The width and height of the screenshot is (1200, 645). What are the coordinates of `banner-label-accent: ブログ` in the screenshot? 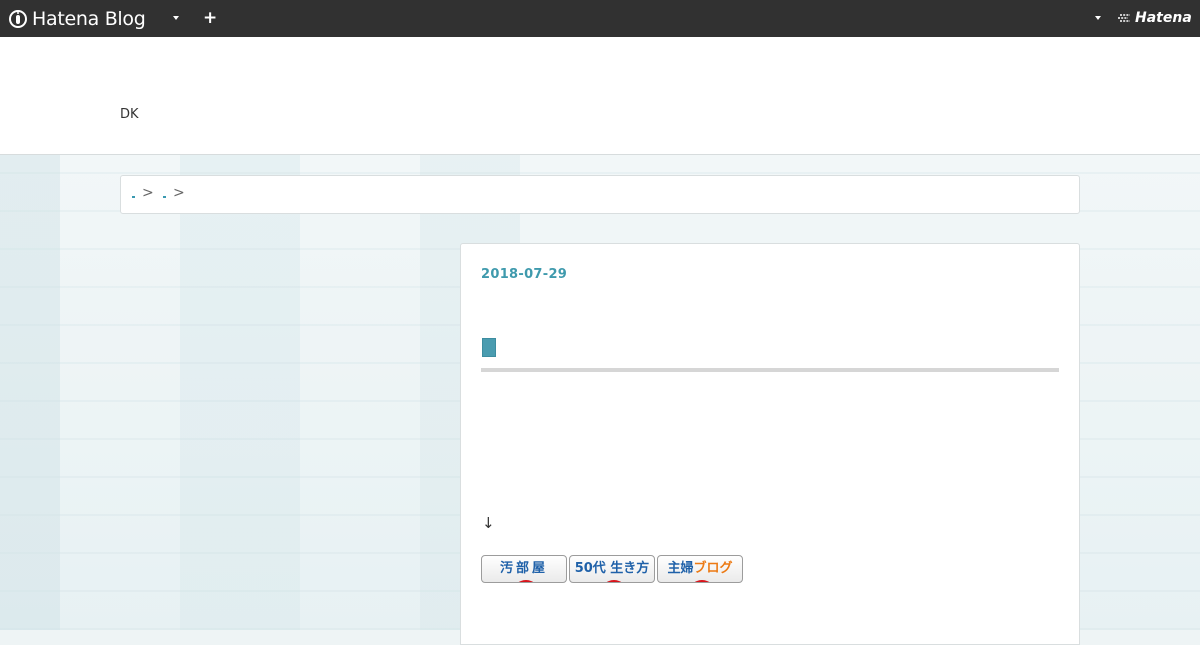 It's located at (713, 568).